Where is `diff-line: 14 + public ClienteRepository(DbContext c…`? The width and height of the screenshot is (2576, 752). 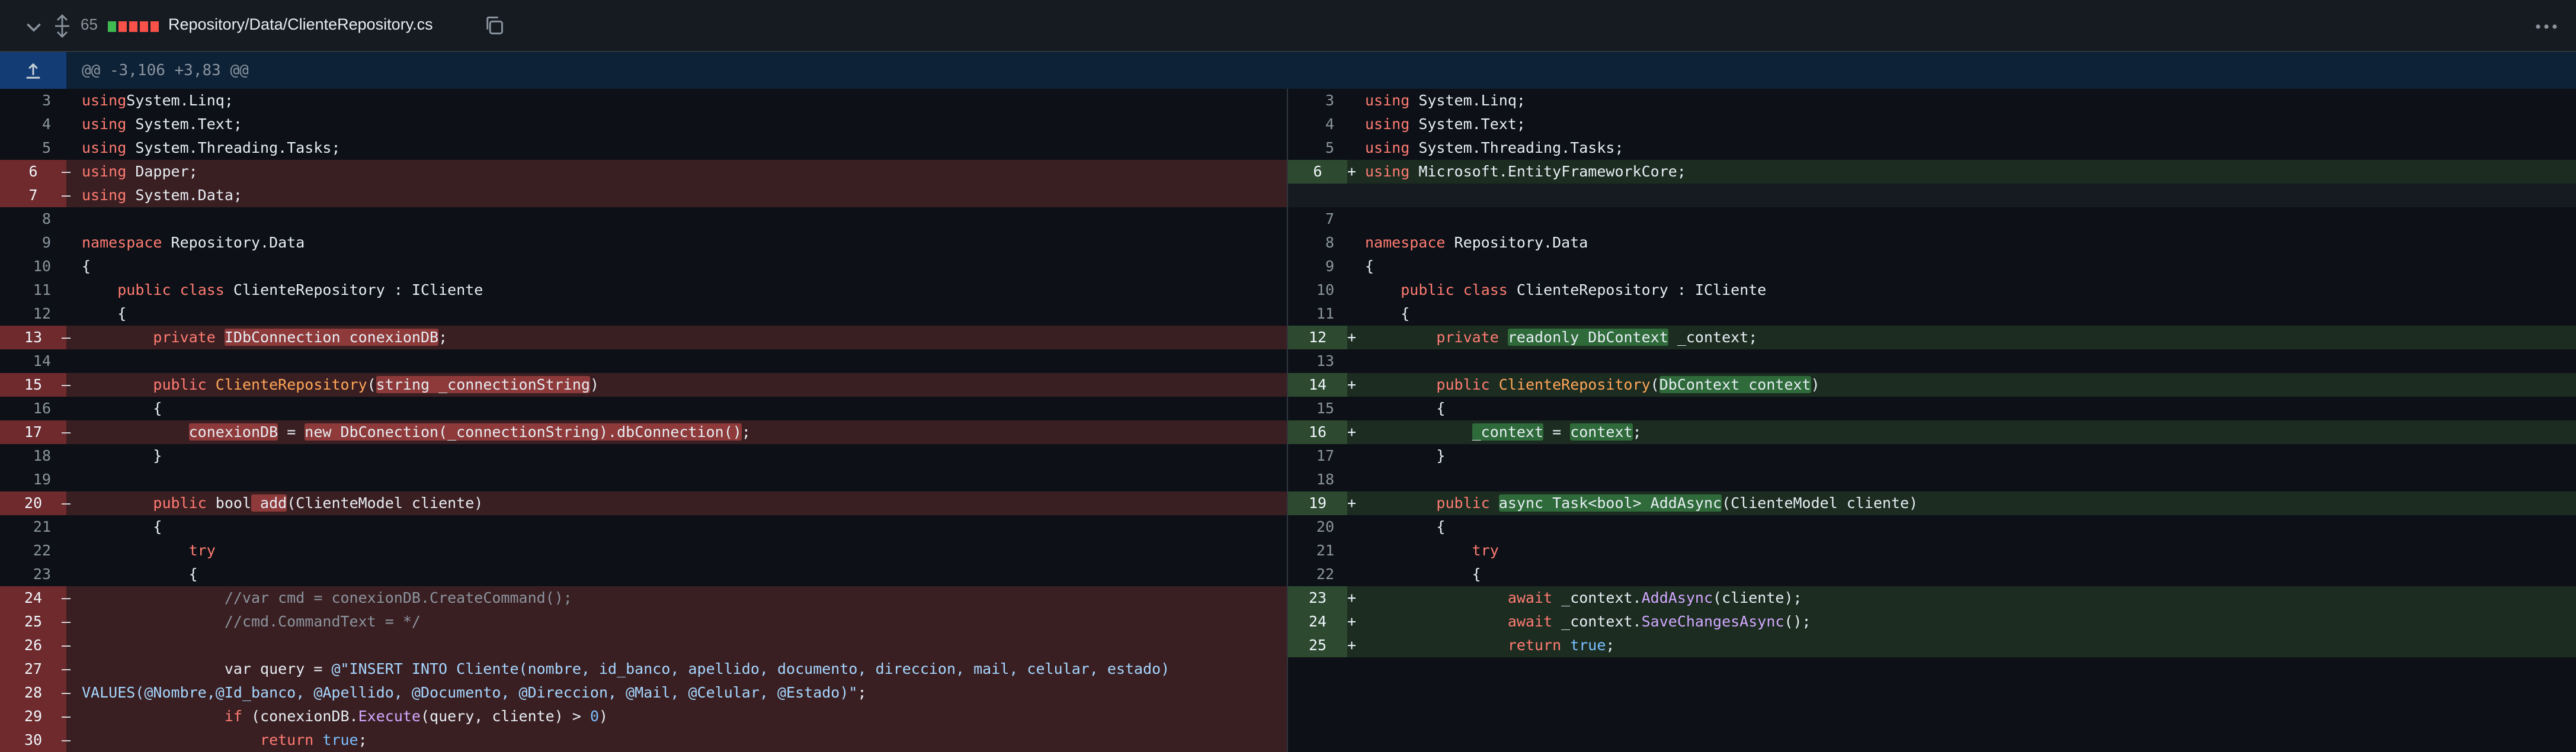 diff-line: 14 + public ClienteRepository(DbContext c… is located at coordinates (1932, 385).